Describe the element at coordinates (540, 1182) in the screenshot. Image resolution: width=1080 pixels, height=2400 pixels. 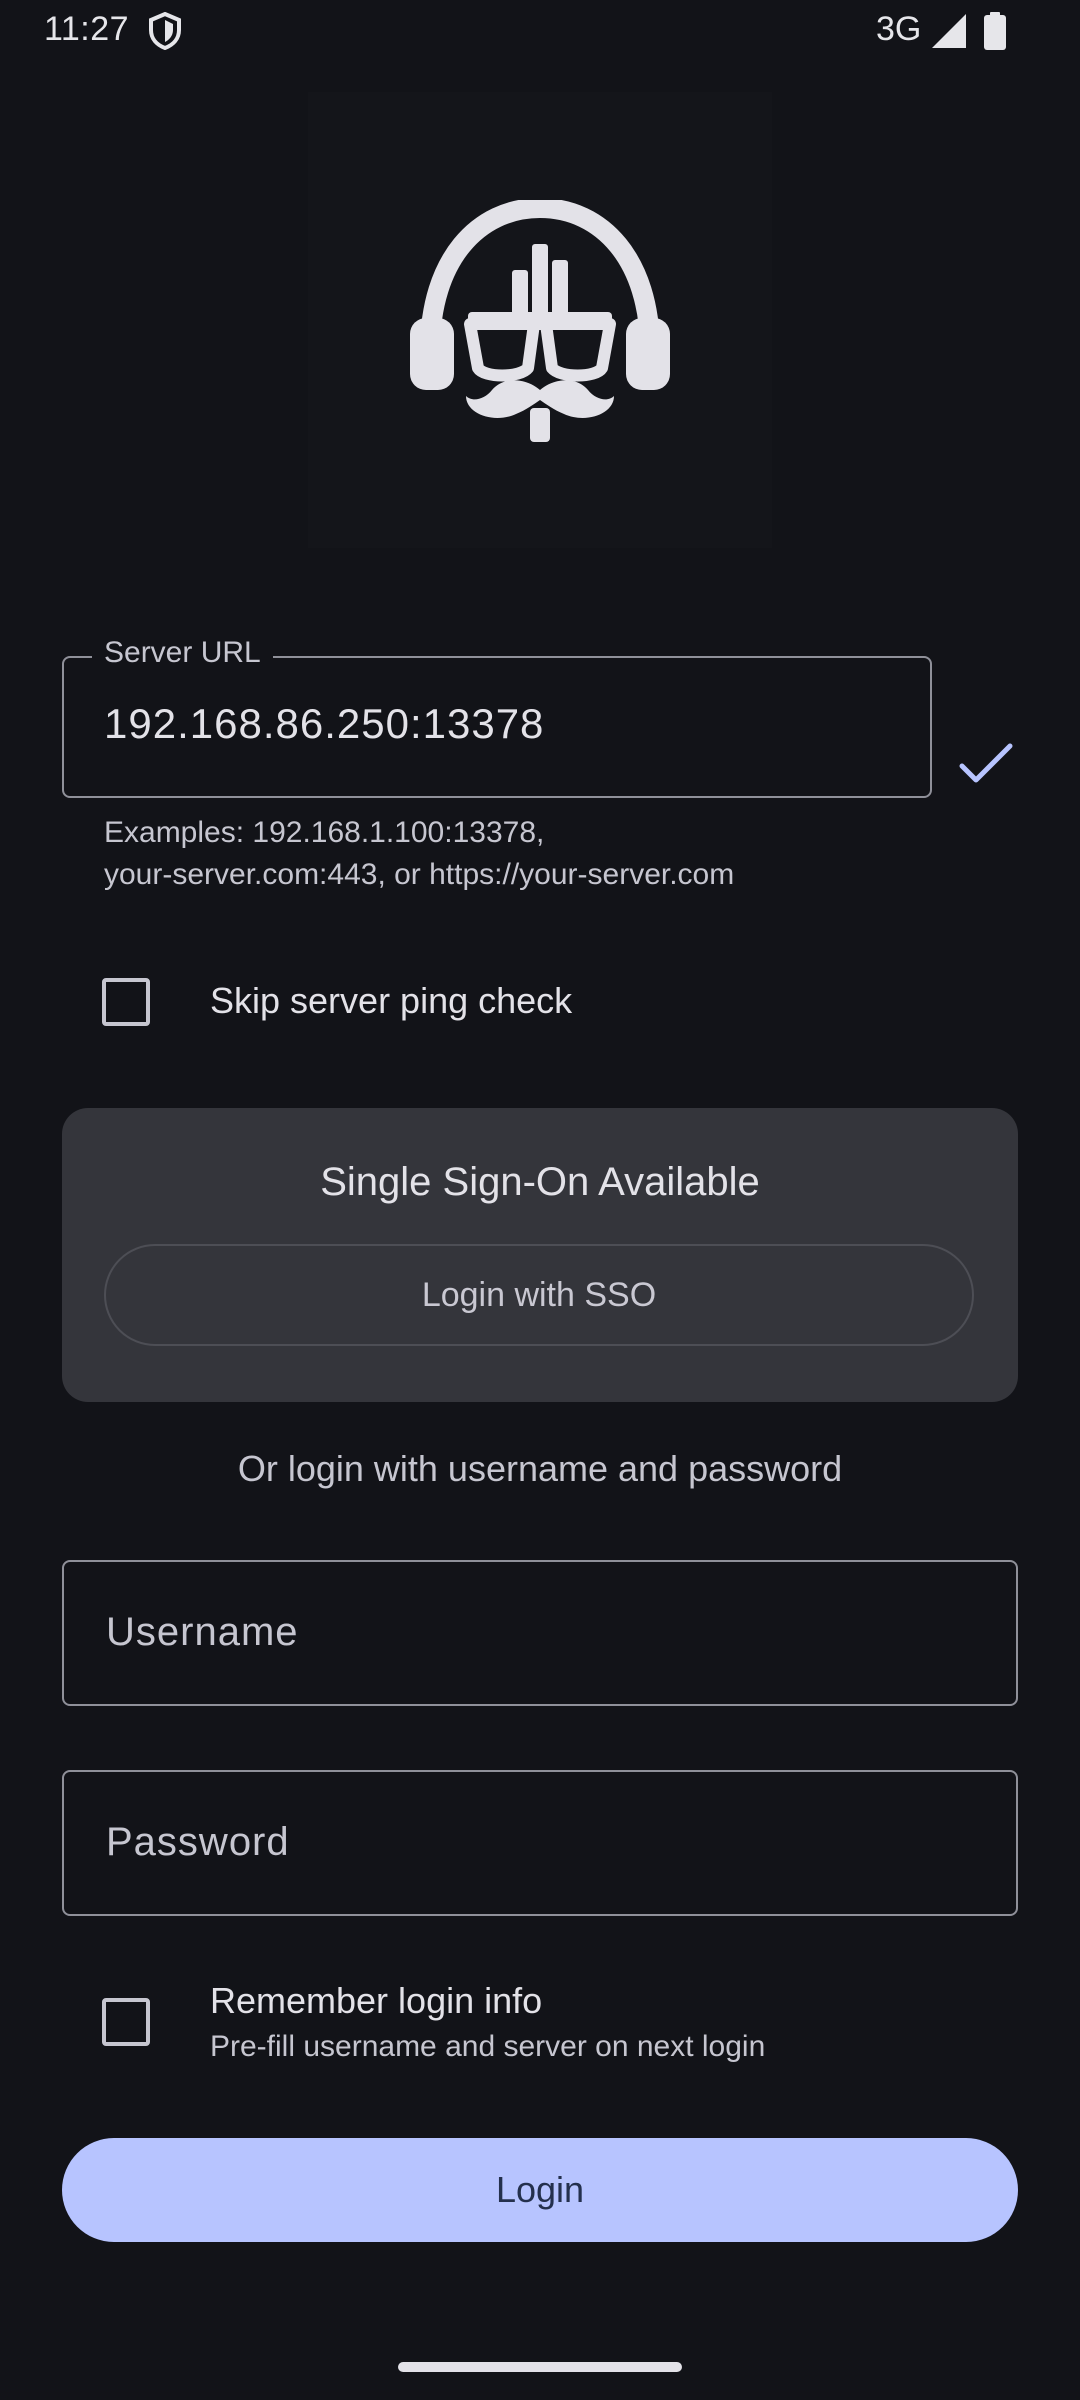
I see `sso-title: Single Sign-On Available` at that location.